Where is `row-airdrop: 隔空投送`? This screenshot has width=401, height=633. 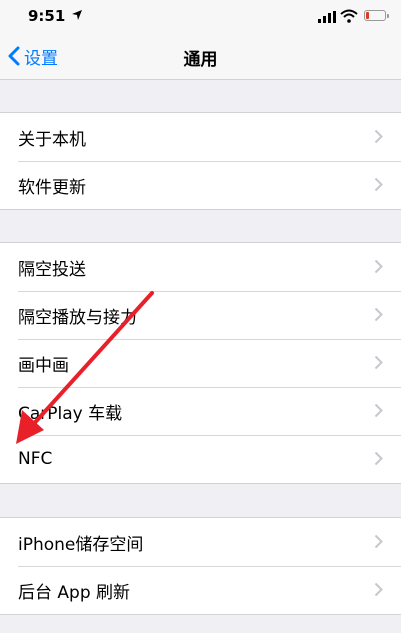 row-airdrop: 隔空投送 is located at coordinates (200, 267).